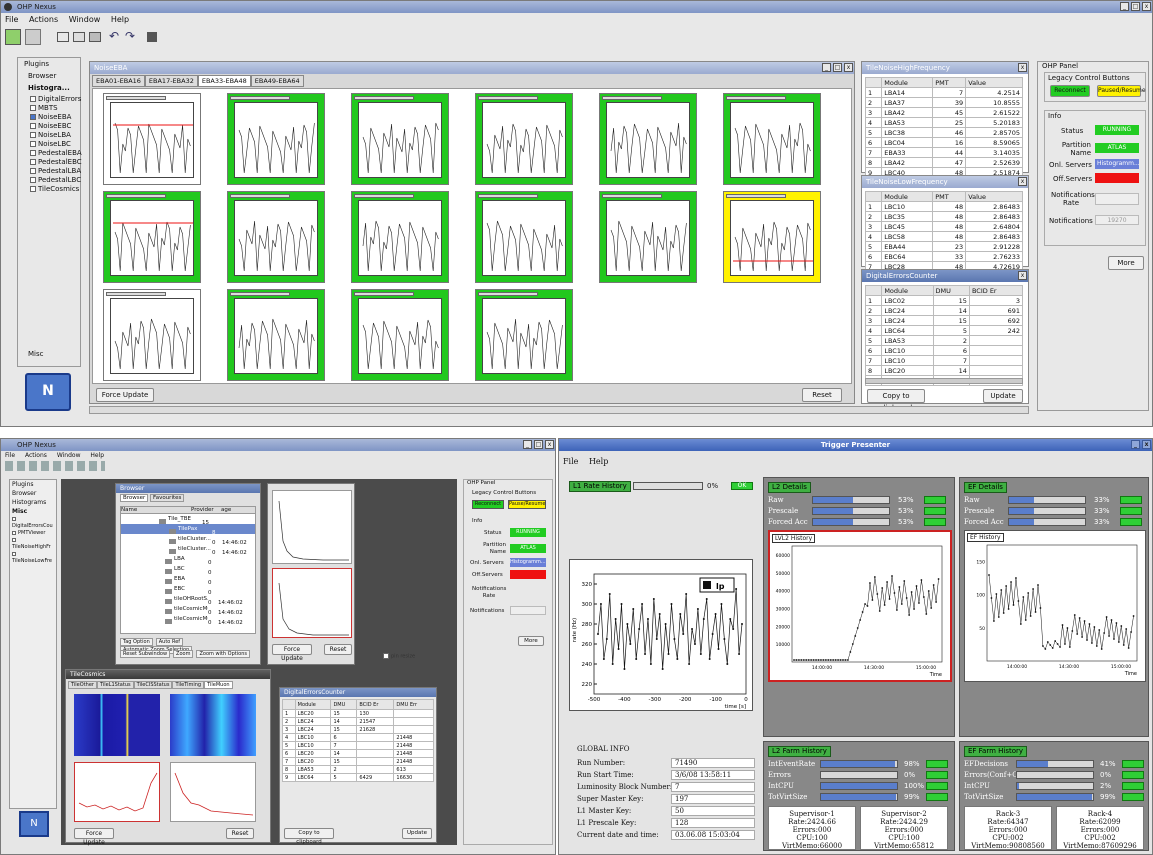 The width and height of the screenshot is (1153, 855). What do you see at coordinates (943, 206) in the screenshot?
I see `table-row: 1 LBC10 48 2.86483` at bounding box center [943, 206].